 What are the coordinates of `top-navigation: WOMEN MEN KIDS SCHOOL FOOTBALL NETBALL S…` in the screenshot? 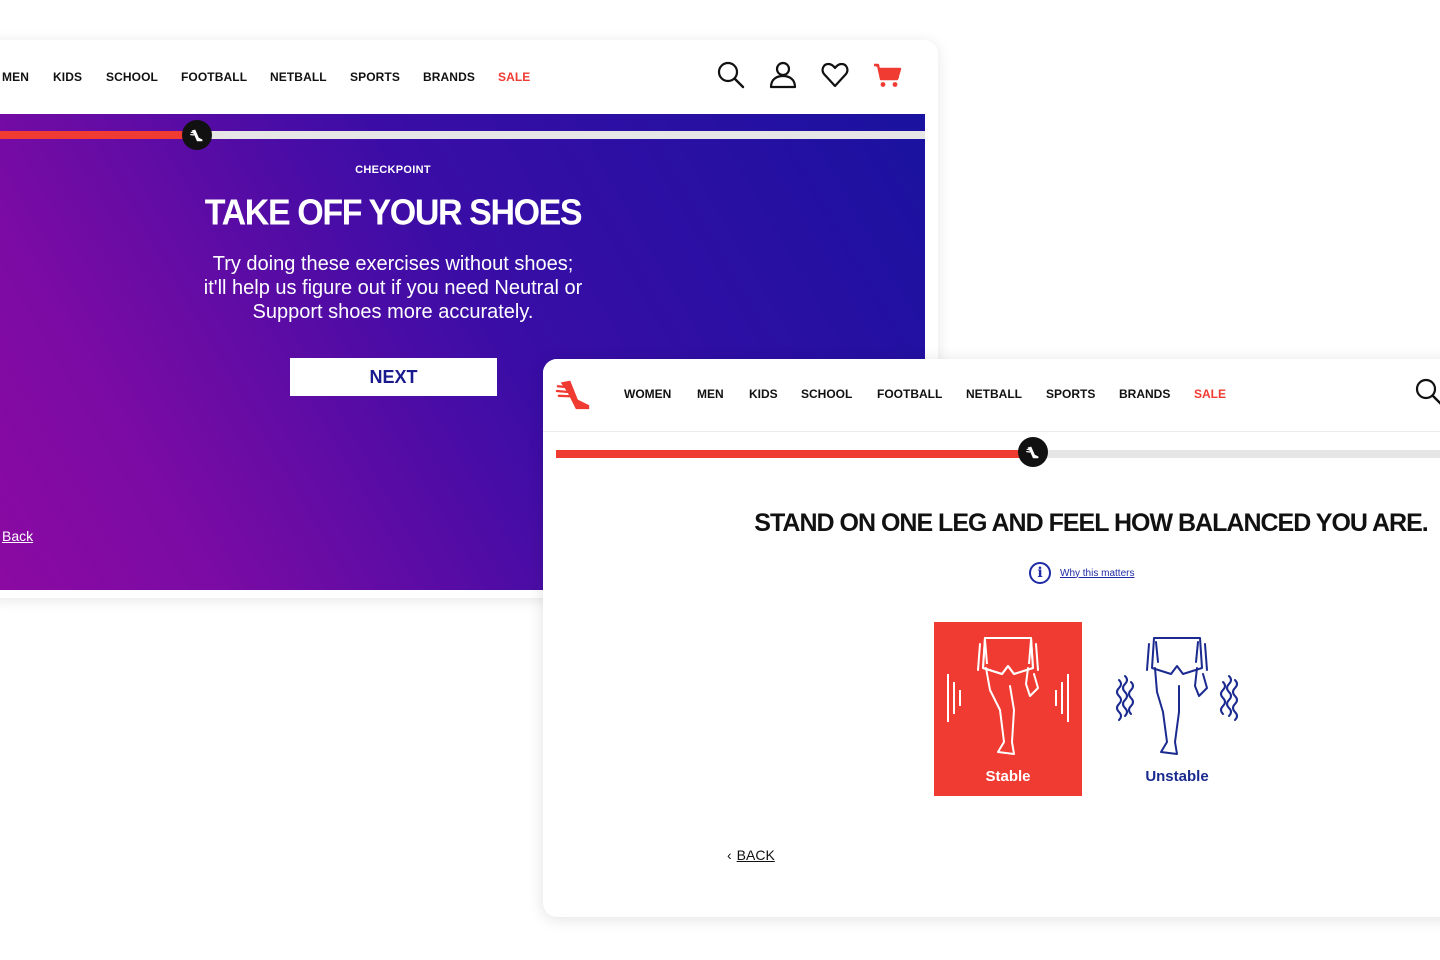 It's located at (991, 395).